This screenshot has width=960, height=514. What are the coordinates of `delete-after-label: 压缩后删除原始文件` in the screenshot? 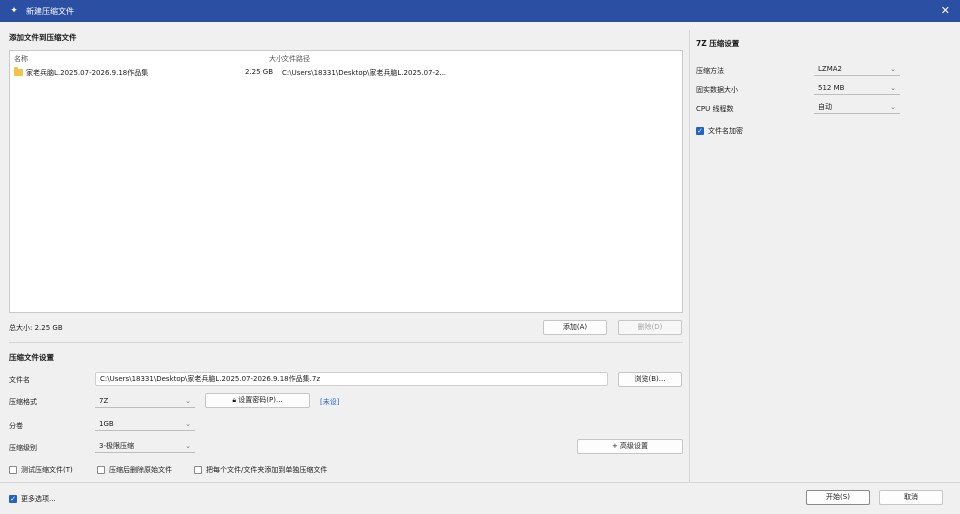 It's located at (140, 470).